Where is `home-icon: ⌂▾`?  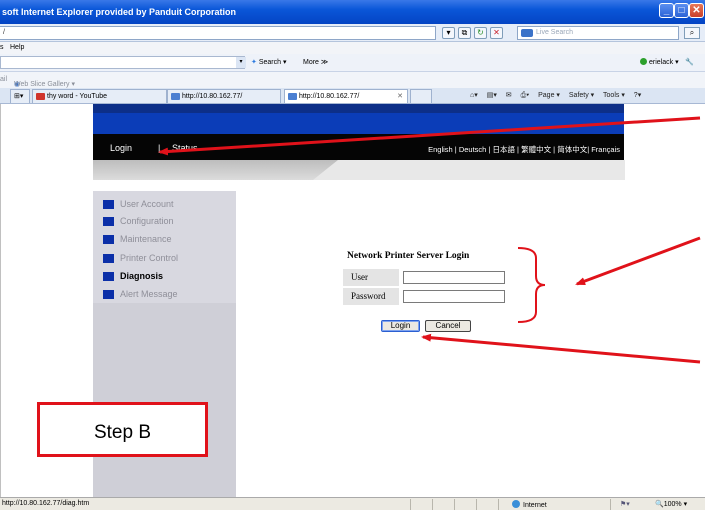 home-icon: ⌂▾ is located at coordinates (474, 95).